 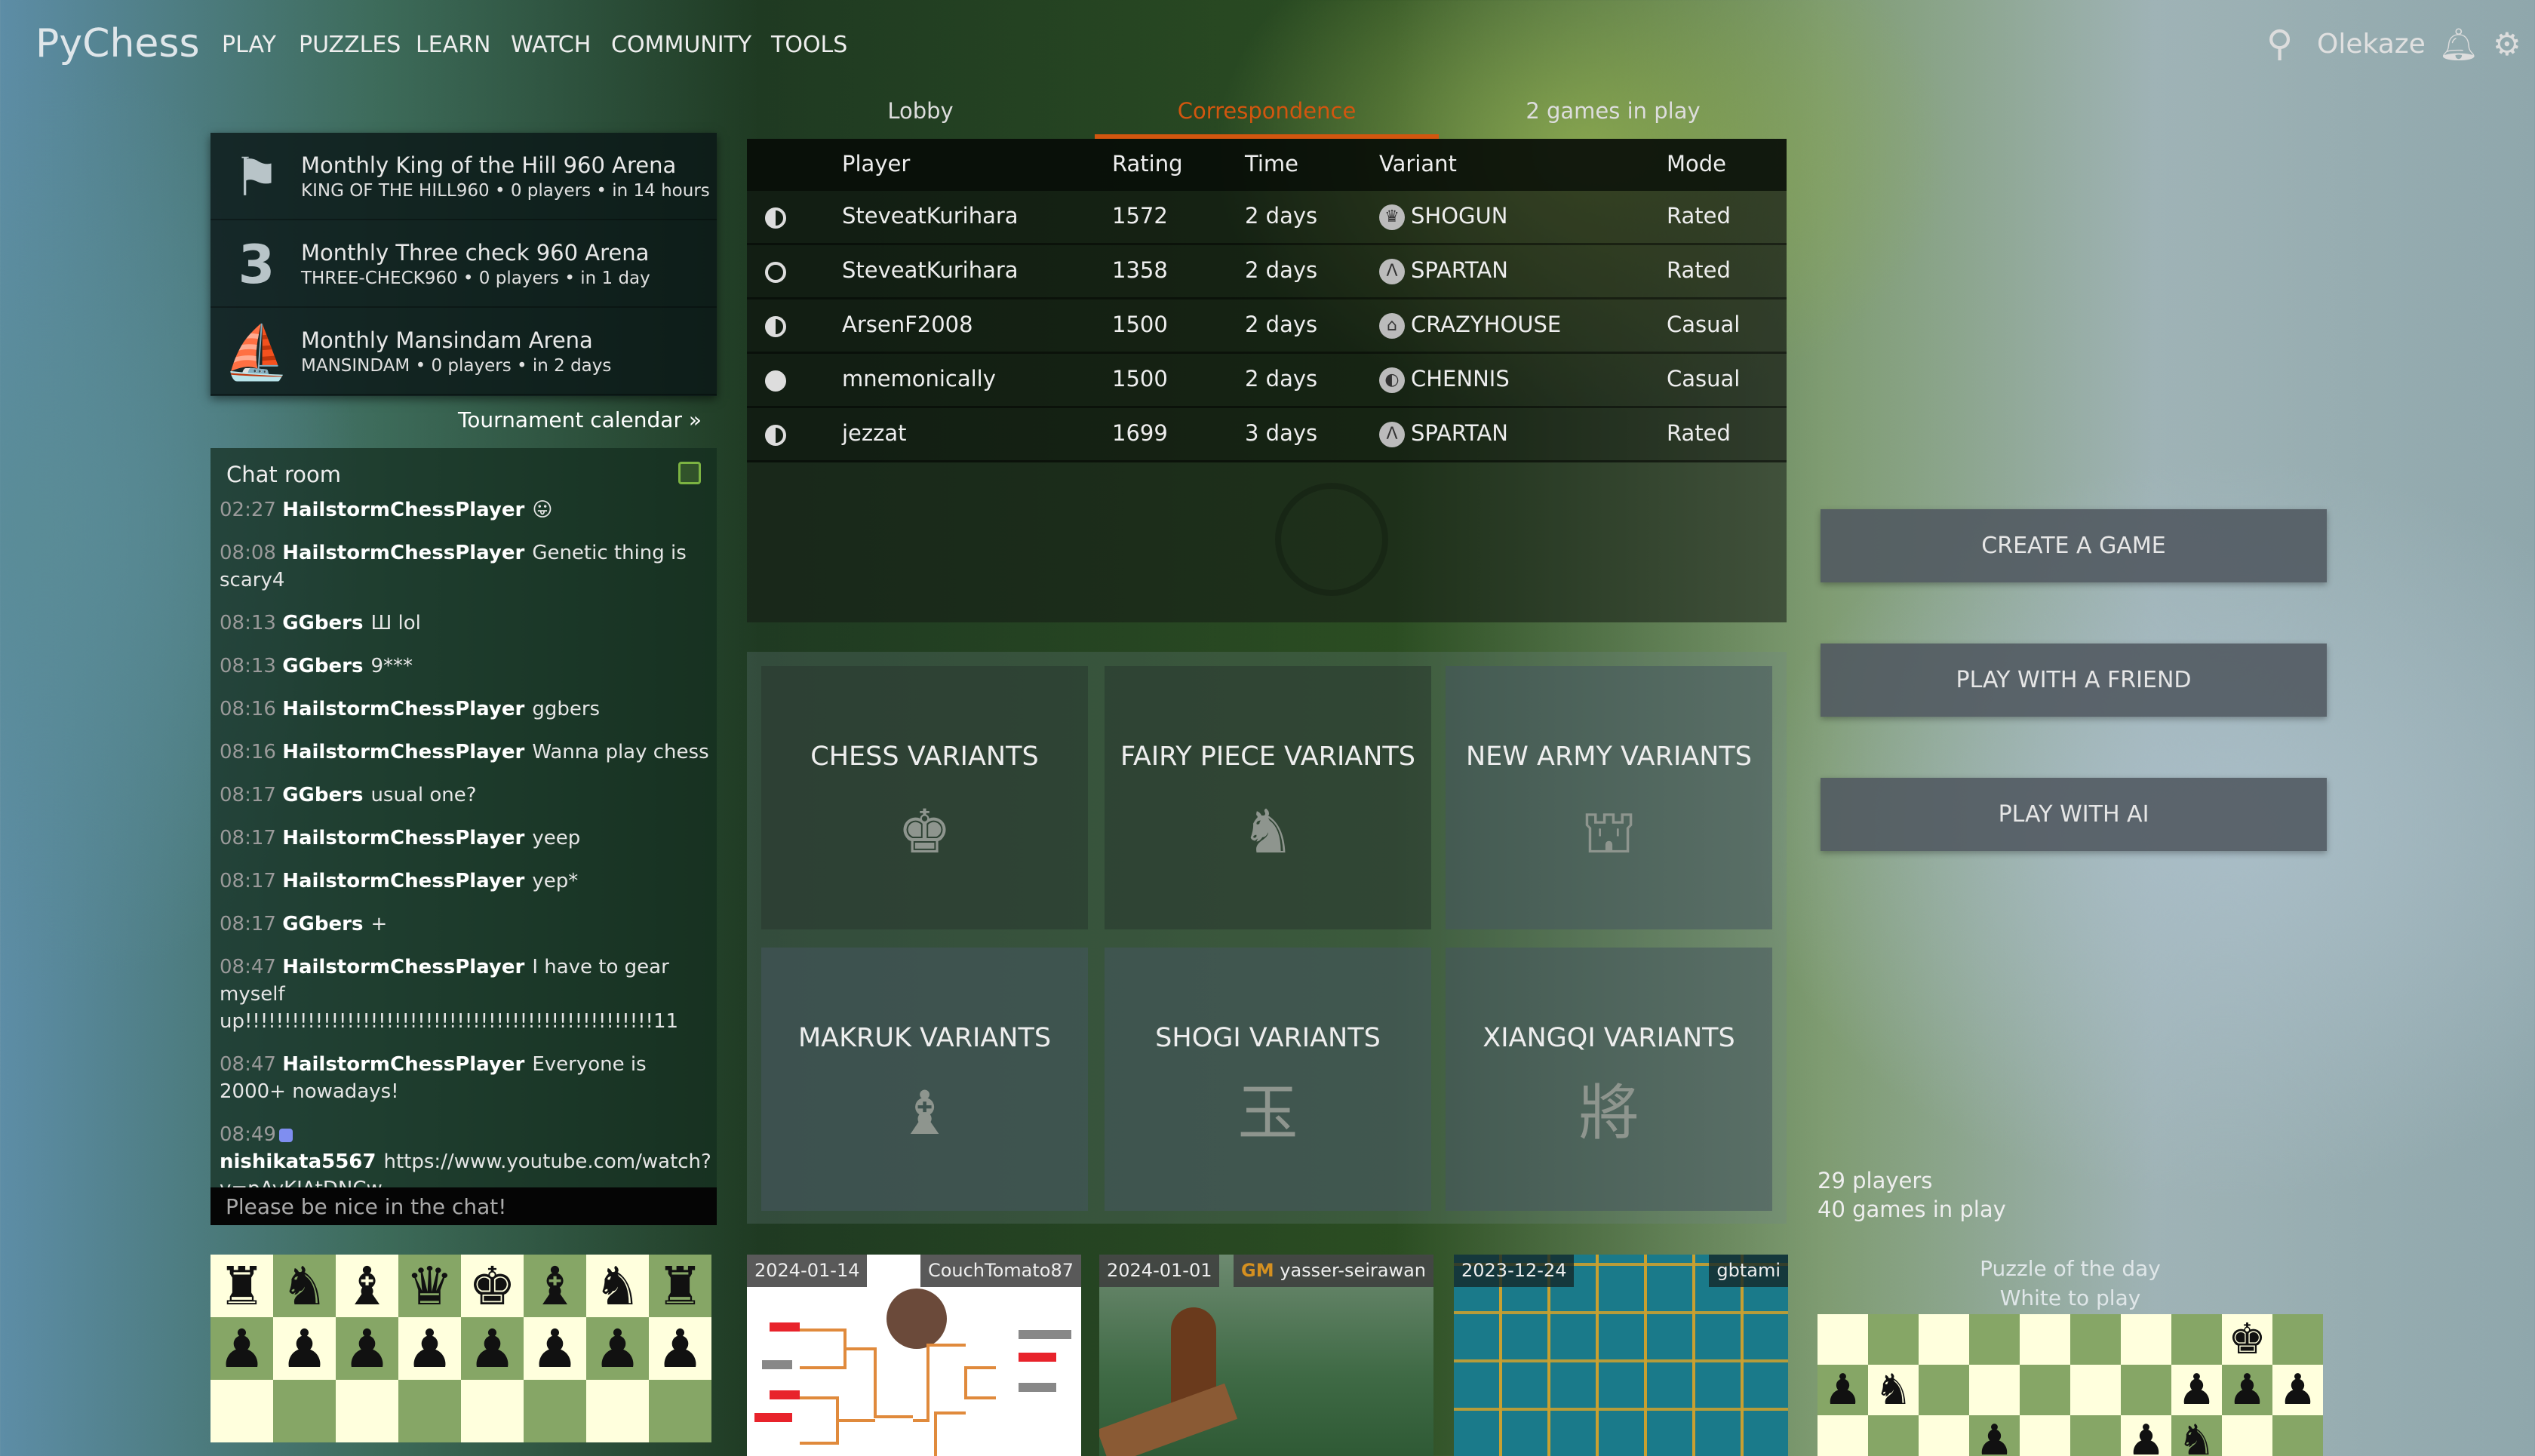 What do you see at coordinates (1266, 1355) in the screenshot?
I see `stream-card: 2024-01-01 GM yasser-seirawan` at bounding box center [1266, 1355].